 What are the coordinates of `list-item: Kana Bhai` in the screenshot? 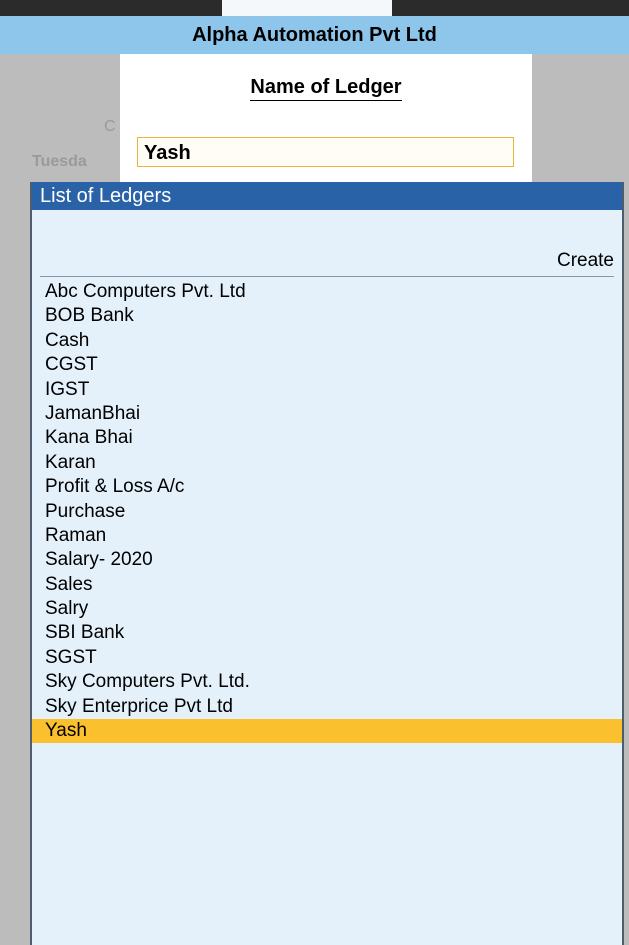 It's located at (327, 438).